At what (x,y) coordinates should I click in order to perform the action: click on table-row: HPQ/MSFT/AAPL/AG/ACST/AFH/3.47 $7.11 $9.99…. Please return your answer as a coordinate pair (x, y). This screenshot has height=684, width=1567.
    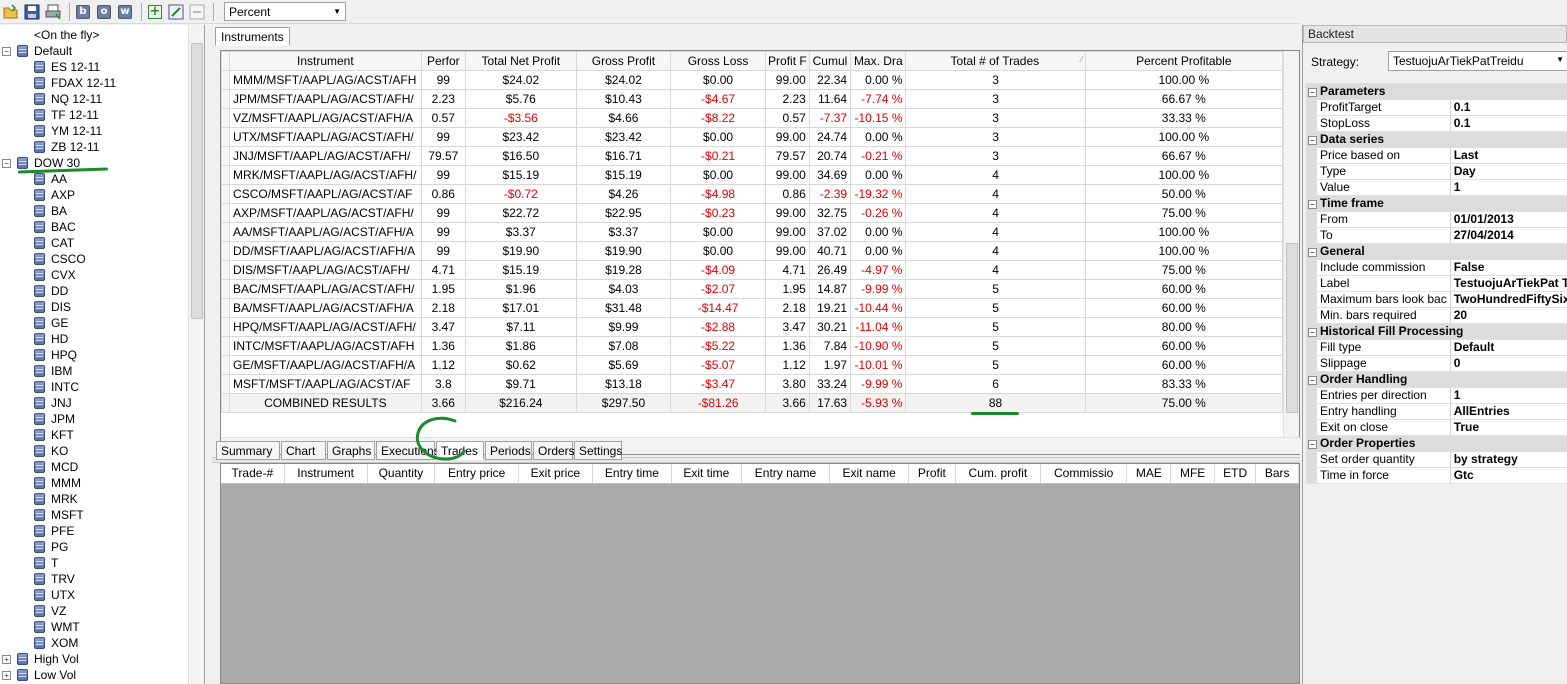
    Looking at the image, I should click on (752, 327).